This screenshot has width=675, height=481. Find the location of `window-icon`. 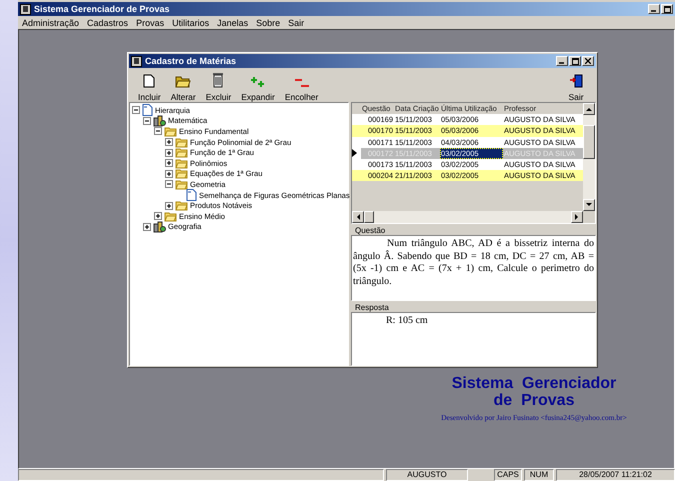

window-icon is located at coordinates (136, 61).